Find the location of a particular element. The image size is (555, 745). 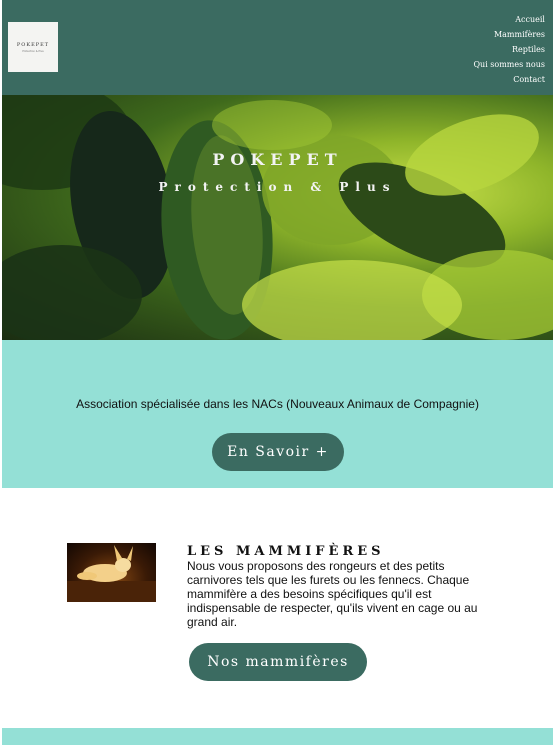

site-logo: POKEPET Protection & Plus is located at coordinates (33, 47).